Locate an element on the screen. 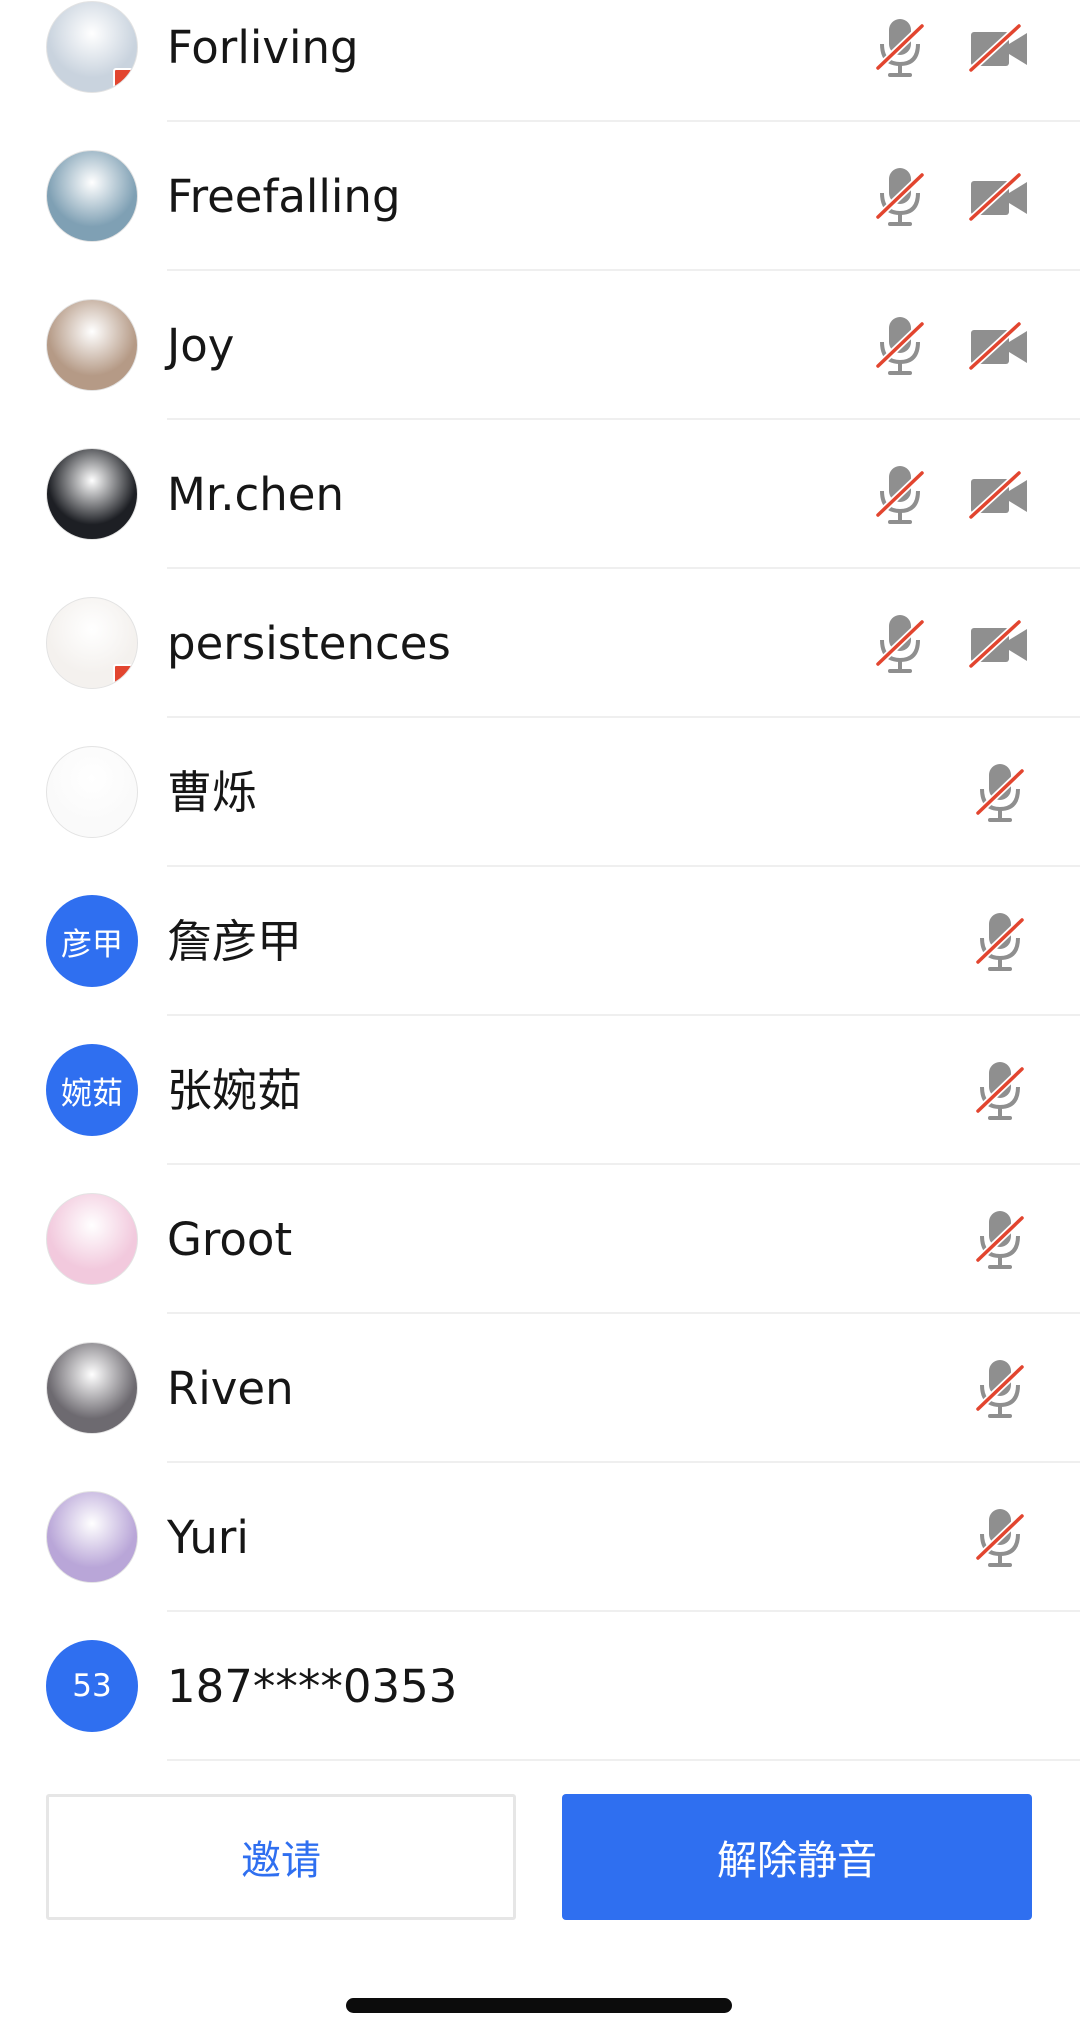  participant-row: Freefalling is located at coordinates (540, 196).